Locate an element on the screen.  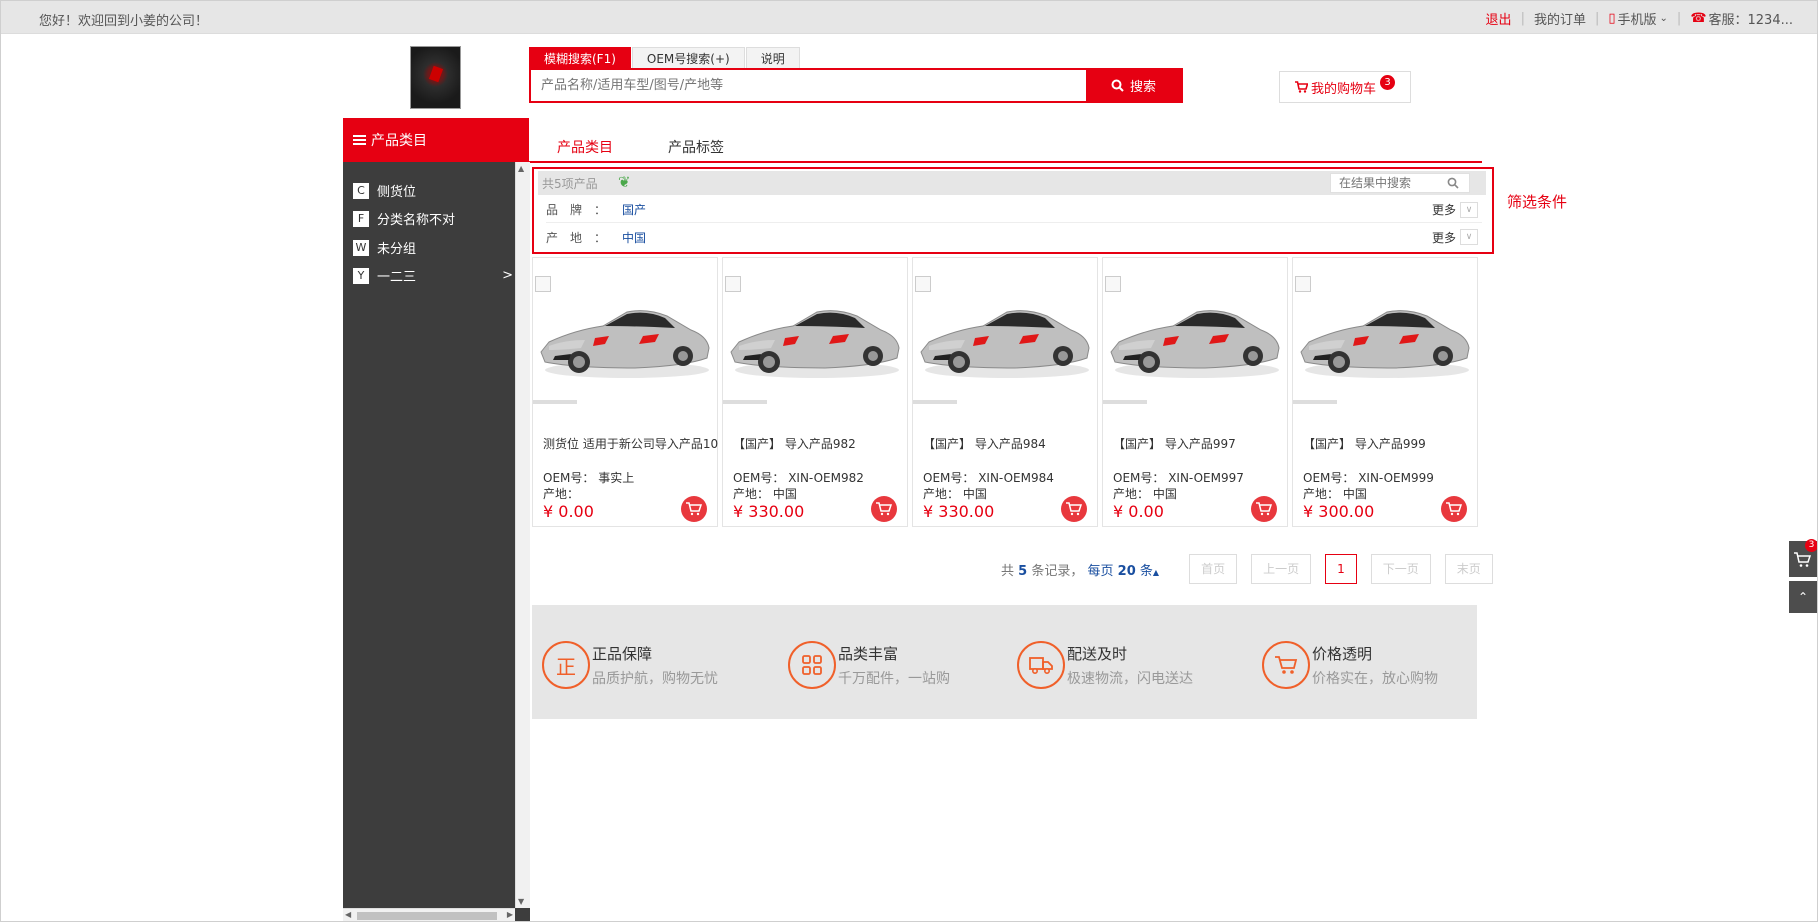
category-sidebar: C 侧货位 F 分类名称不对 W 未分组 Y 一二三 > is located at coordinates (436, 541).